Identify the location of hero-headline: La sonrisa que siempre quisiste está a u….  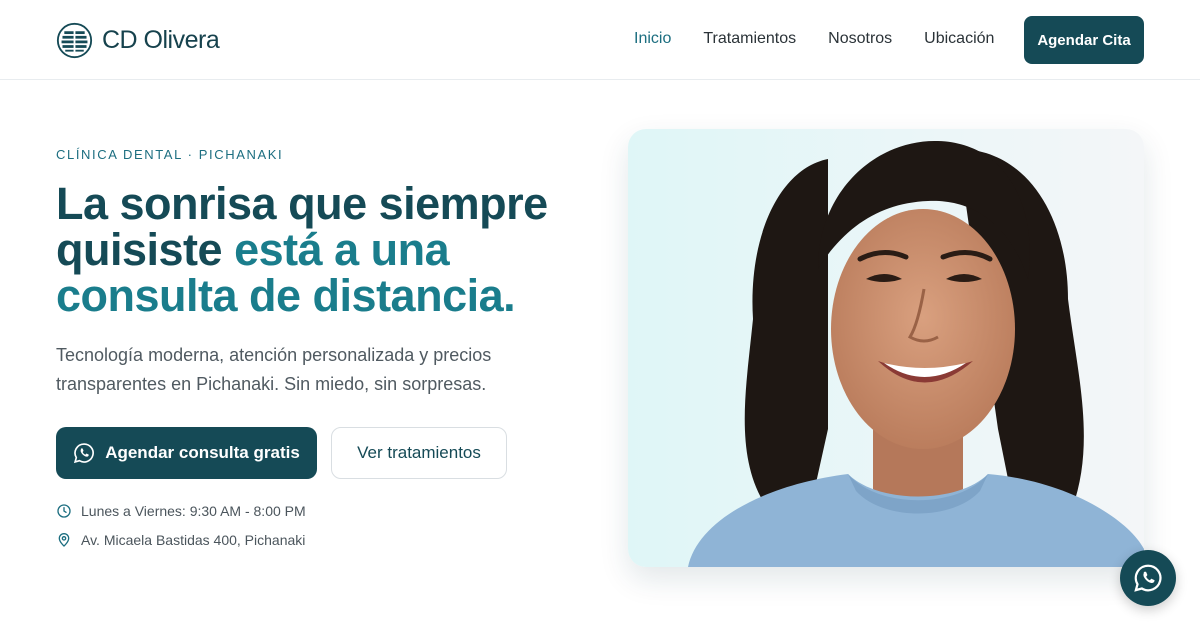
(316, 250).